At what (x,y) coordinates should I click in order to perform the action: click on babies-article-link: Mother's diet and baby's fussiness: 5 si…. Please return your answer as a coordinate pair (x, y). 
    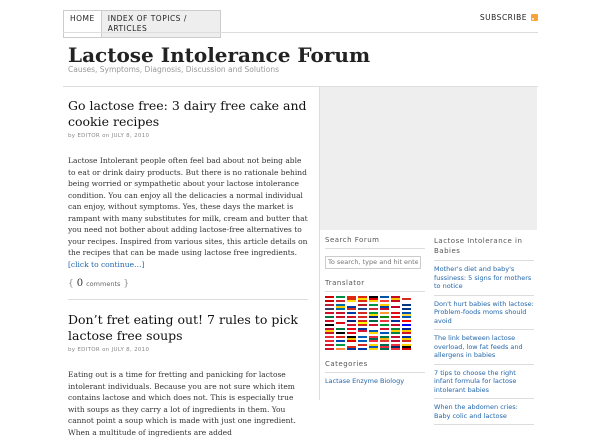
    Looking at the image, I should click on (484, 278).